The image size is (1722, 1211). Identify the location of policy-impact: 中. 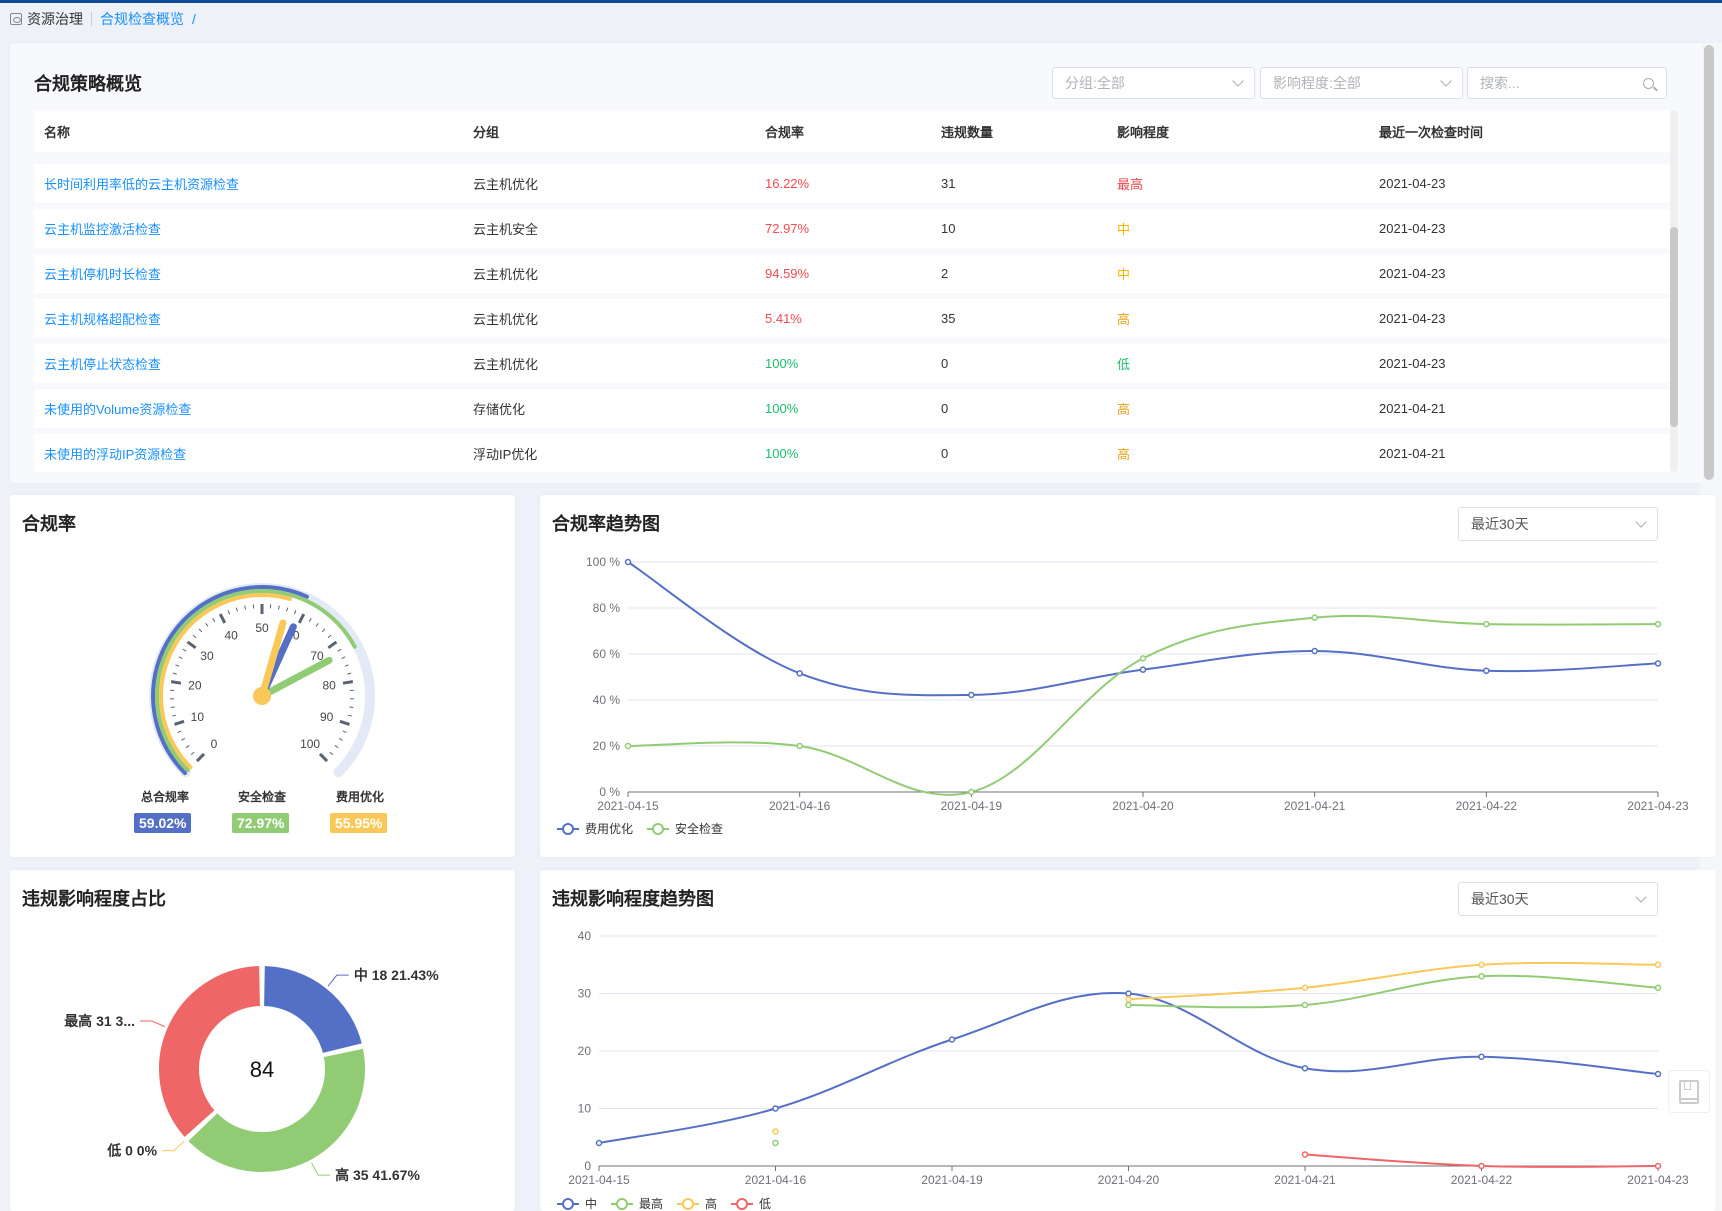
(1124, 274).